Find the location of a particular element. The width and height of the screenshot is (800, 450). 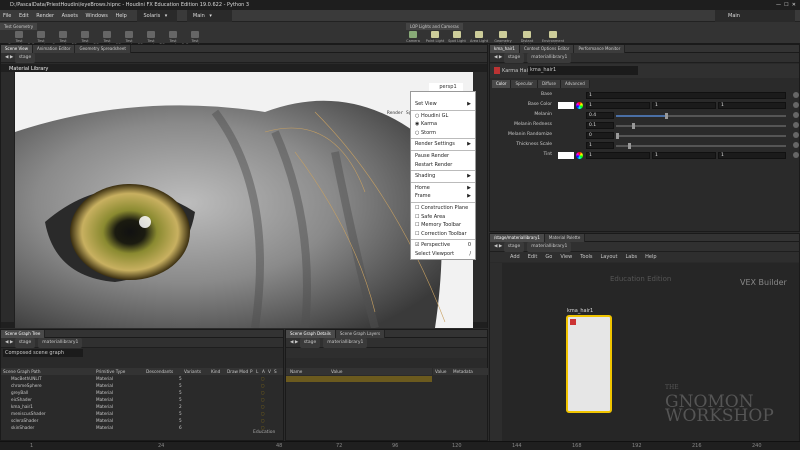

menu-windows: Windows is located at coordinates (97, 16).